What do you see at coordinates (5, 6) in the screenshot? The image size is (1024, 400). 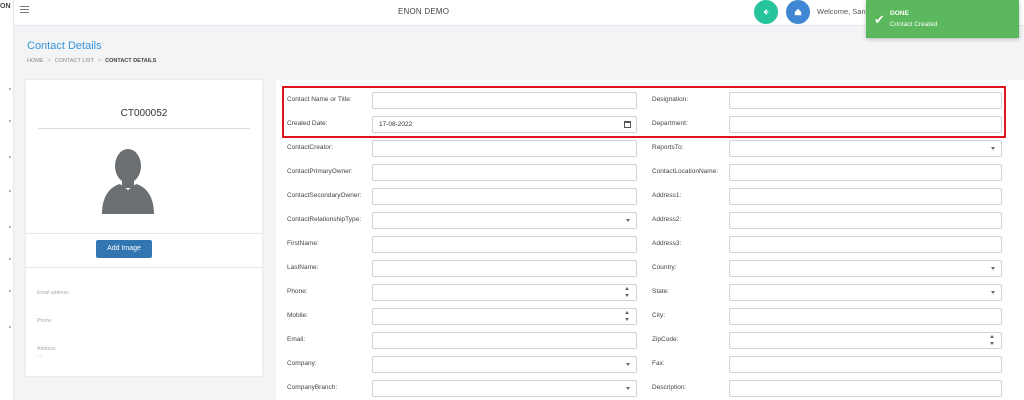 I see `logo: ON` at bounding box center [5, 6].